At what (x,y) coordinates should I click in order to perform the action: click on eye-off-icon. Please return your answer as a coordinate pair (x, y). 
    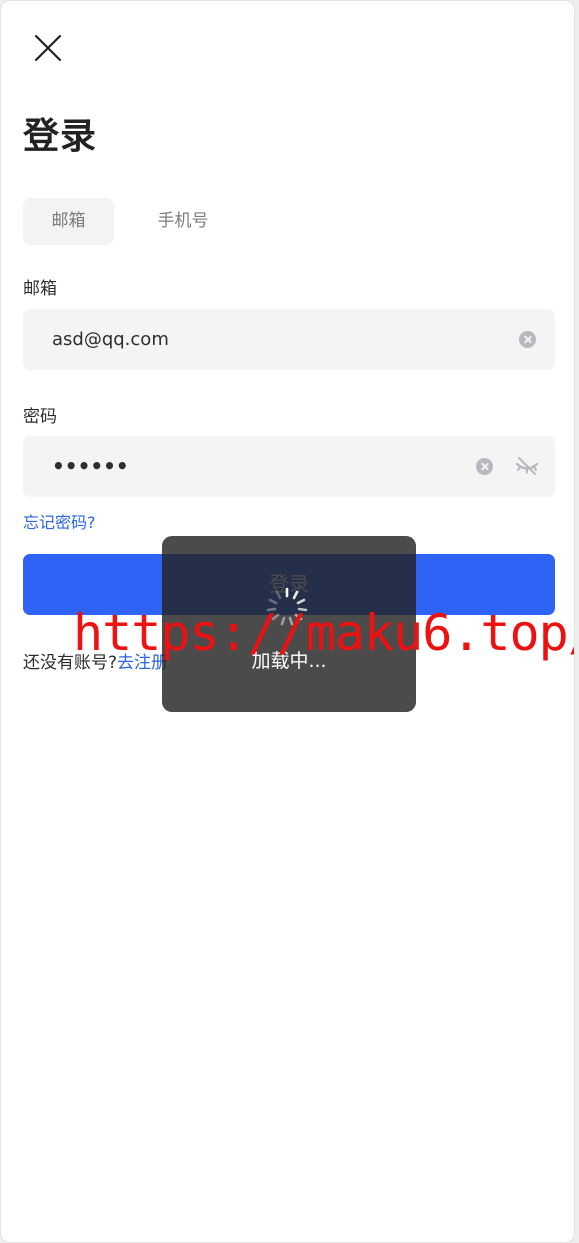
    Looking at the image, I should click on (527, 466).